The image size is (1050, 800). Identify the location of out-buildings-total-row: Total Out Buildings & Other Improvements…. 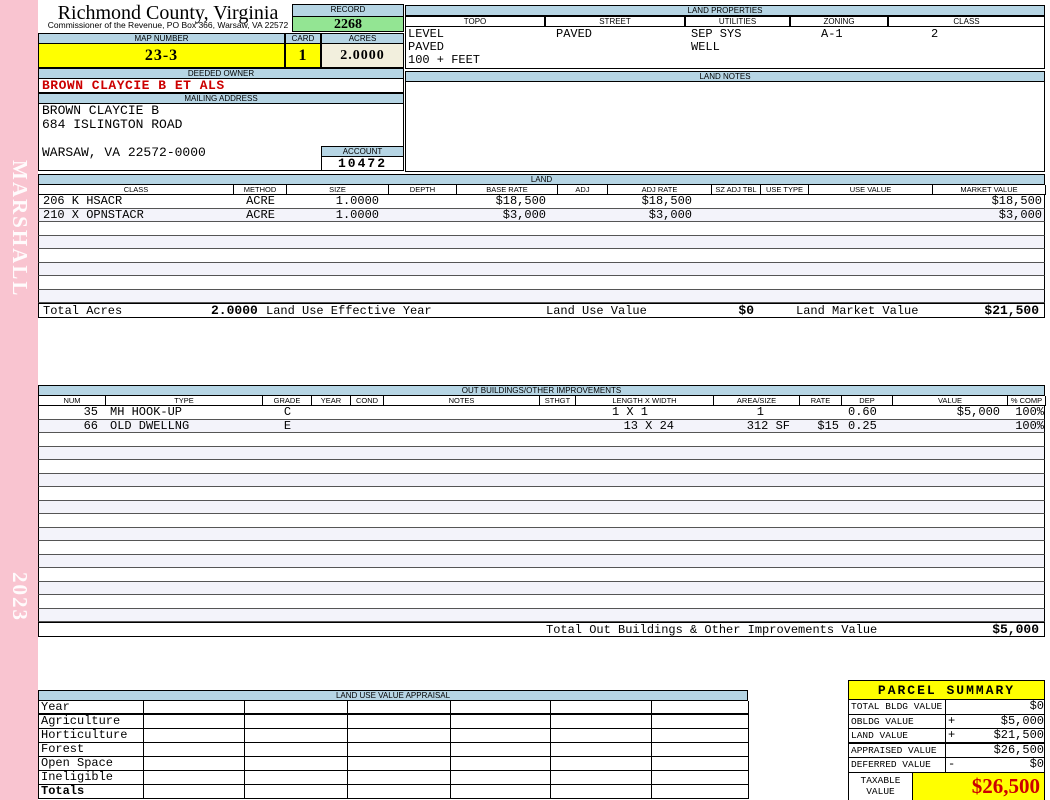
(541, 629).